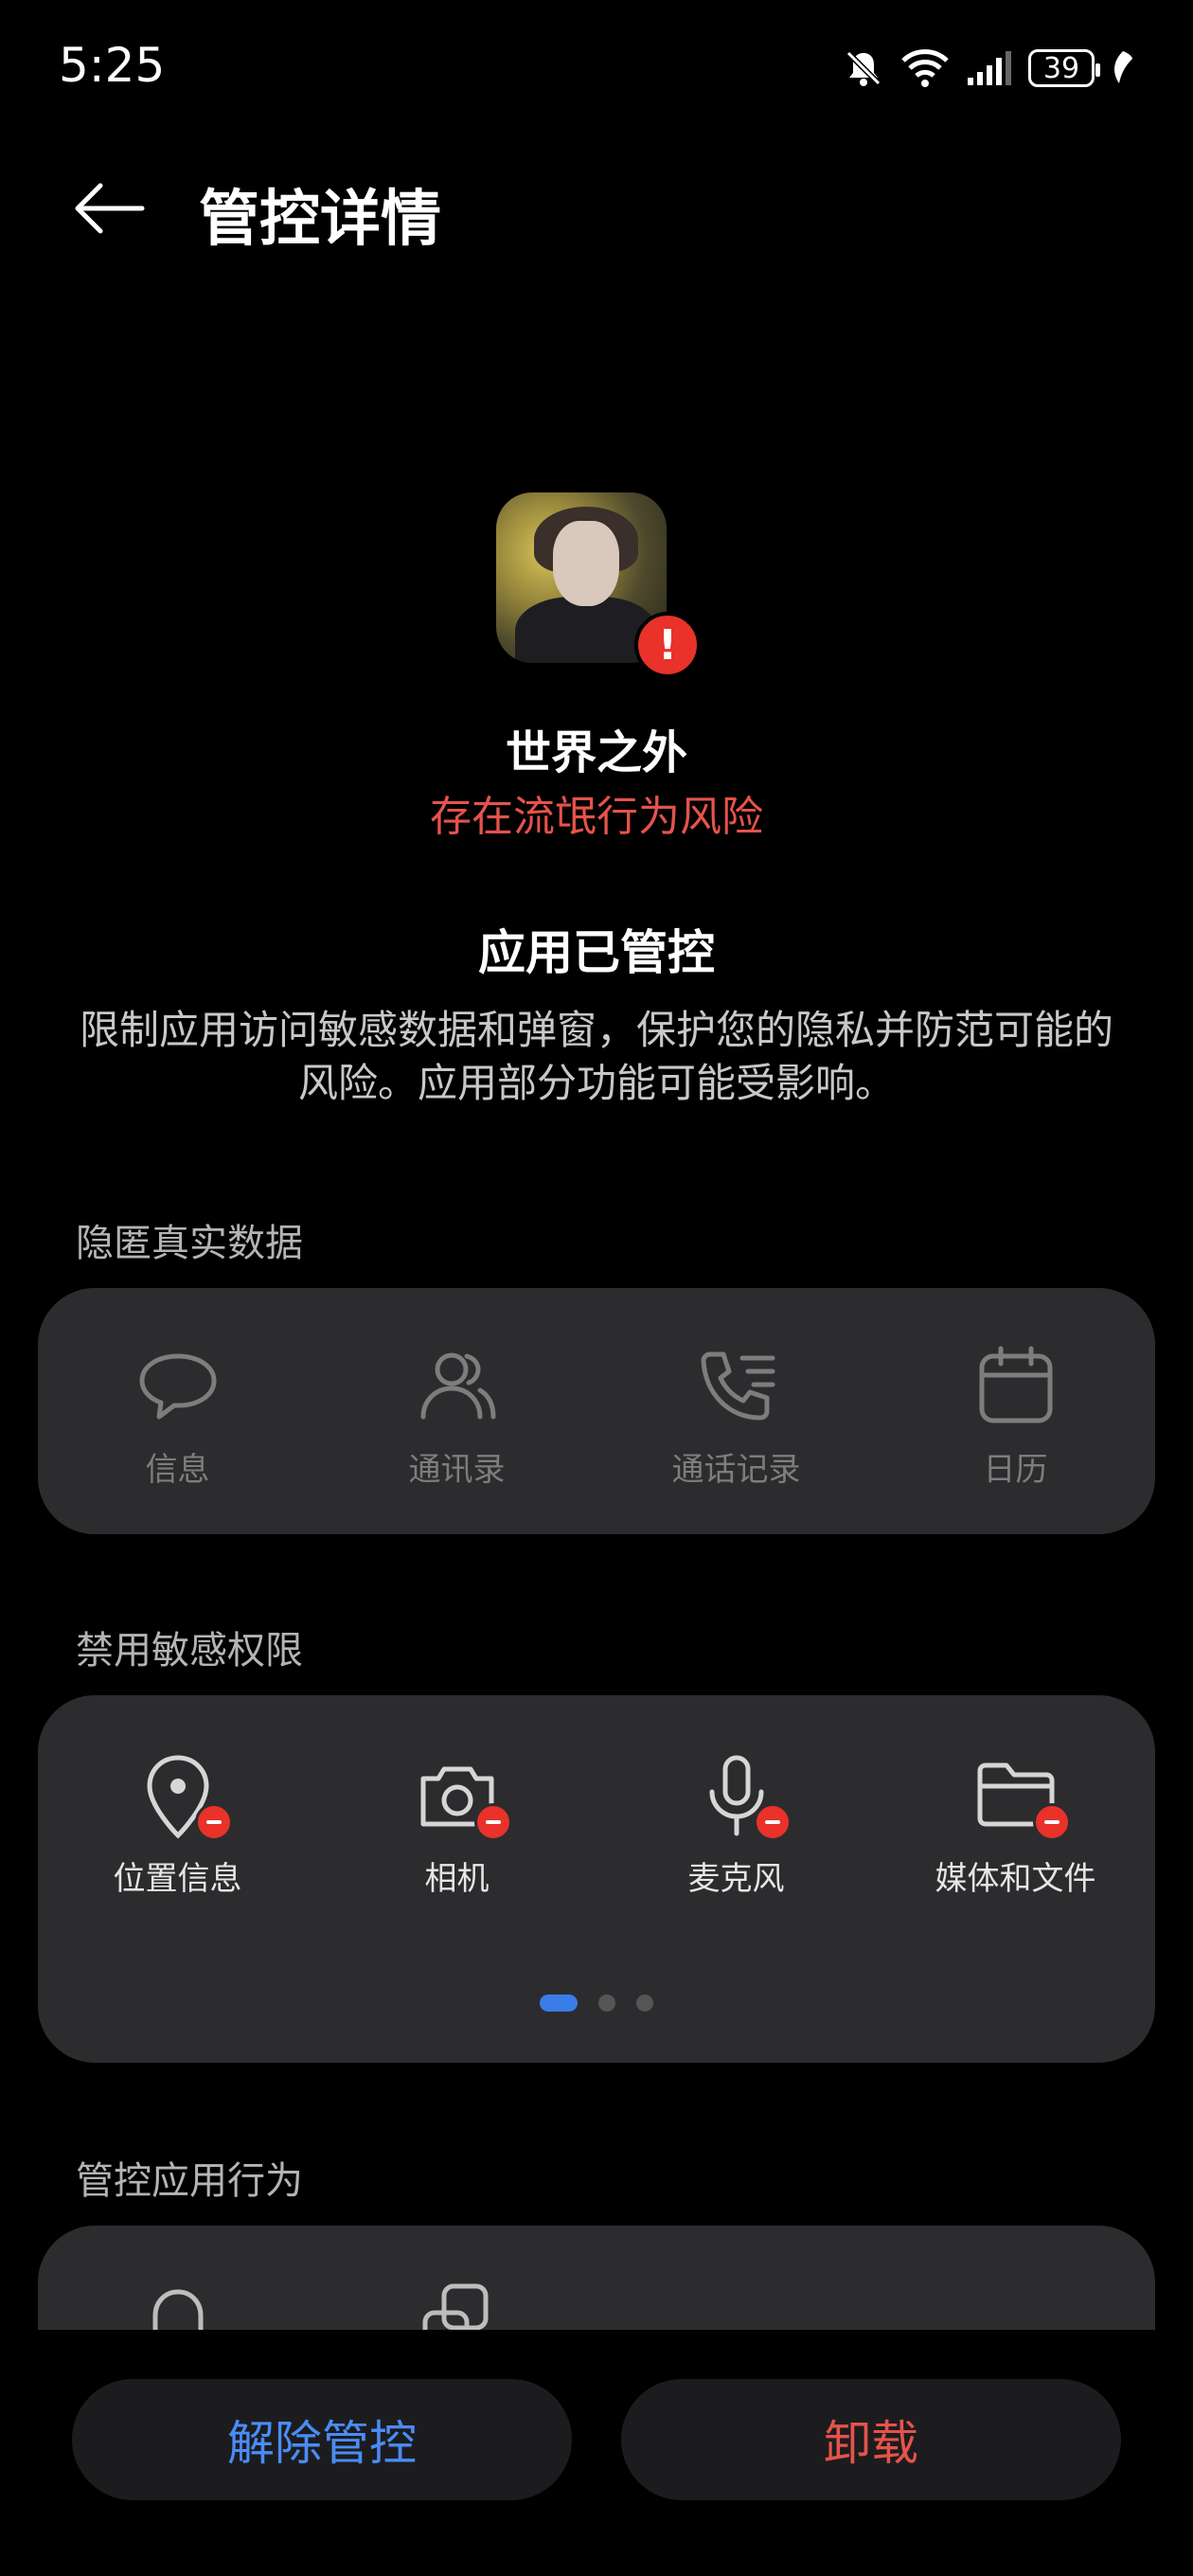 This screenshot has width=1193, height=2576. I want to click on control-status-title: 应用已管控, so click(596, 952).